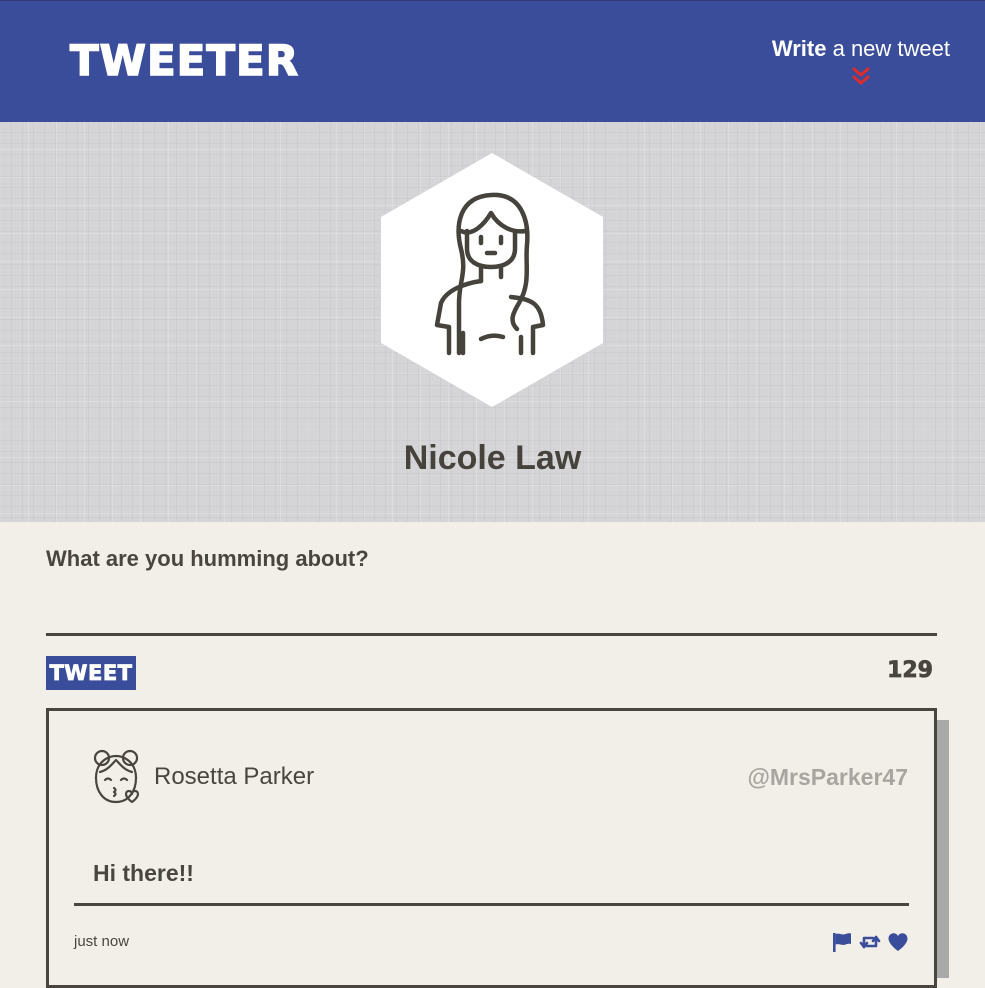 Image resolution: width=985 pixels, height=988 pixels. I want to click on write-new-tweet-link: Write a new tweet, so click(861, 49).